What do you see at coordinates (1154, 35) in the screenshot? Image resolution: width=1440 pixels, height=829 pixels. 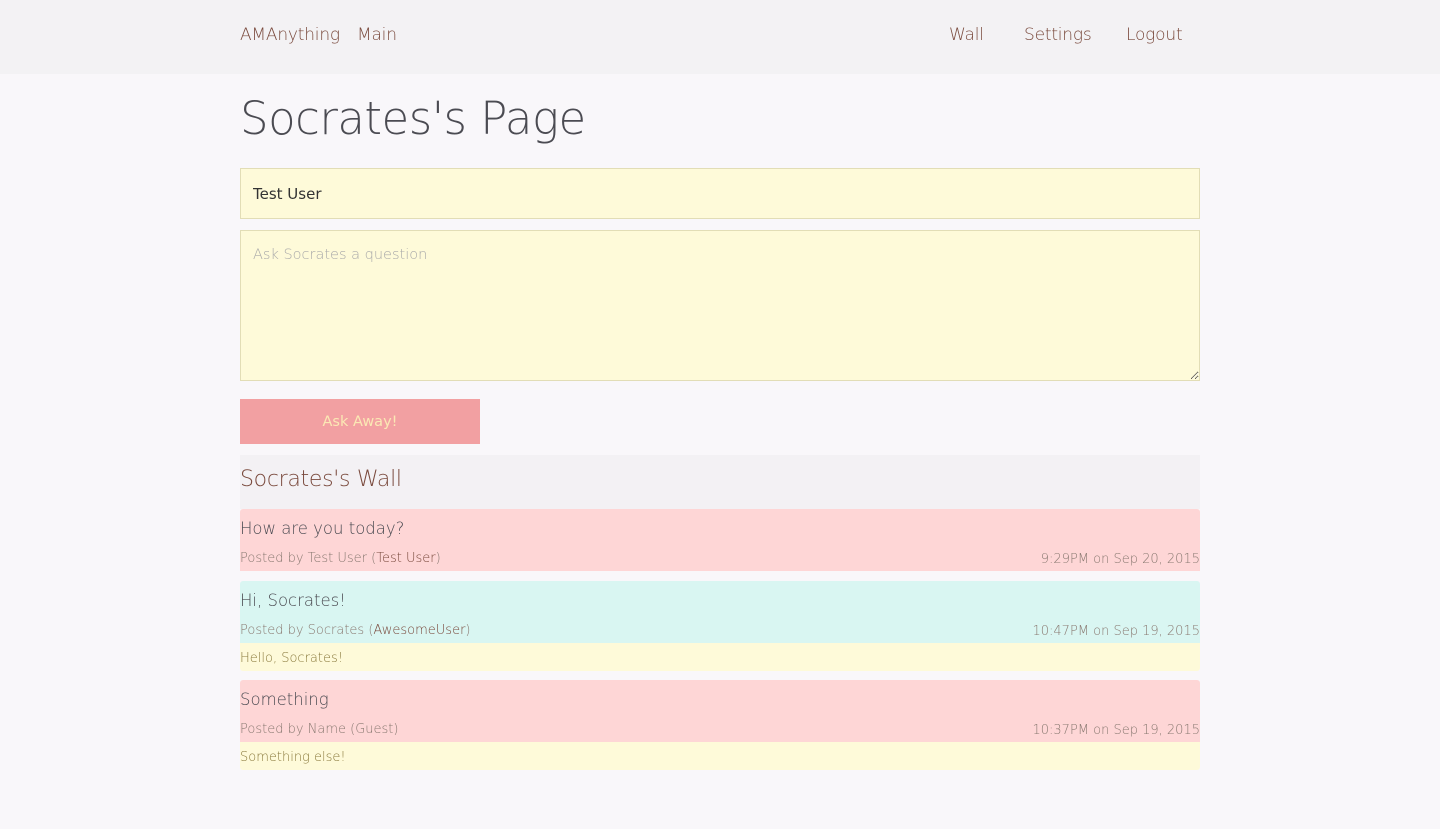 I see `nav-logout-link: Logout` at bounding box center [1154, 35].